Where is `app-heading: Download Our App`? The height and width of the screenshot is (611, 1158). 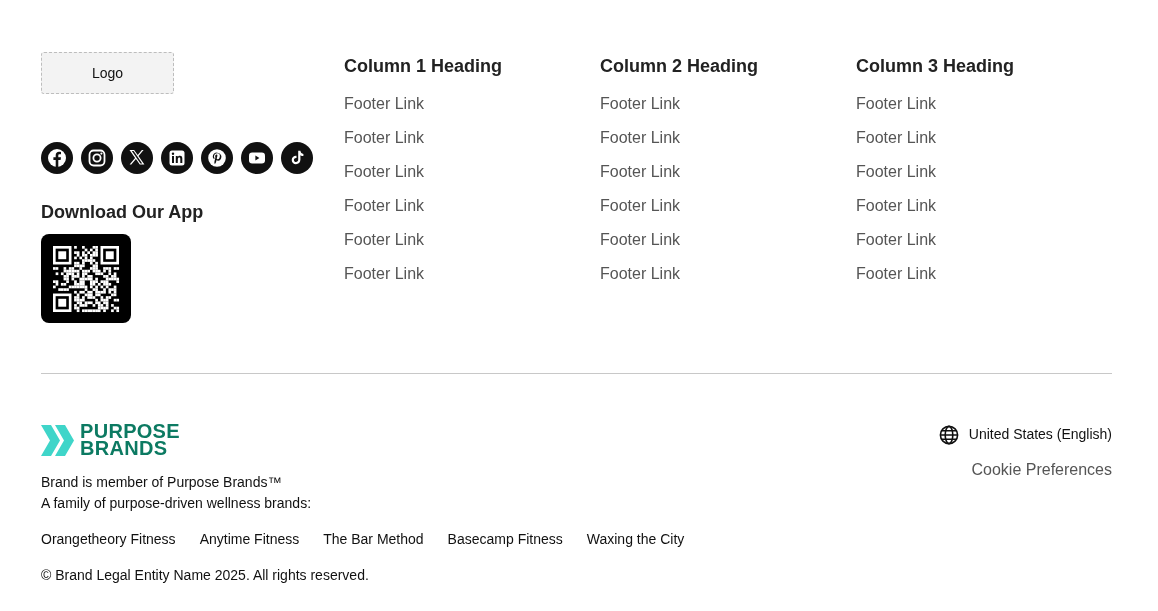
app-heading: Download Our App is located at coordinates (122, 212).